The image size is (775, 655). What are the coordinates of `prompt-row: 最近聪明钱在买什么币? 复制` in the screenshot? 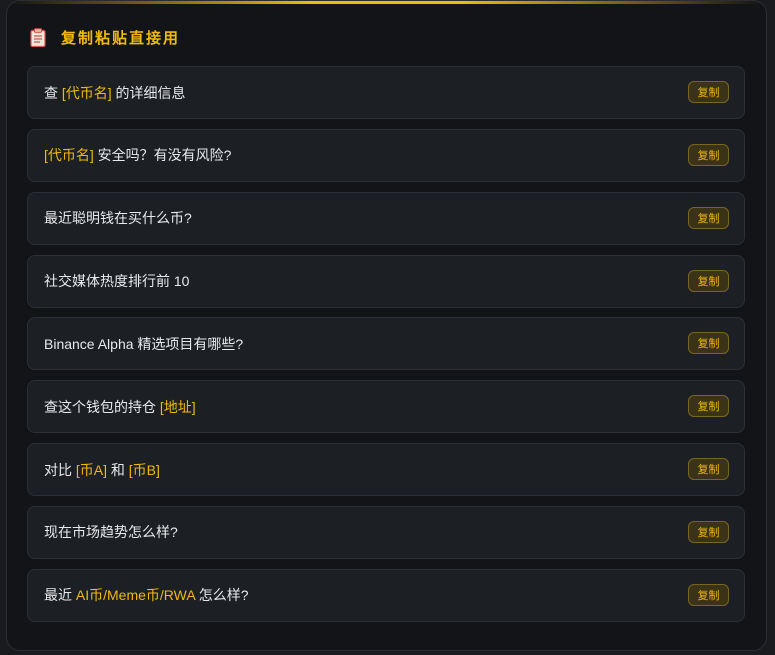 It's located at (386, 218).